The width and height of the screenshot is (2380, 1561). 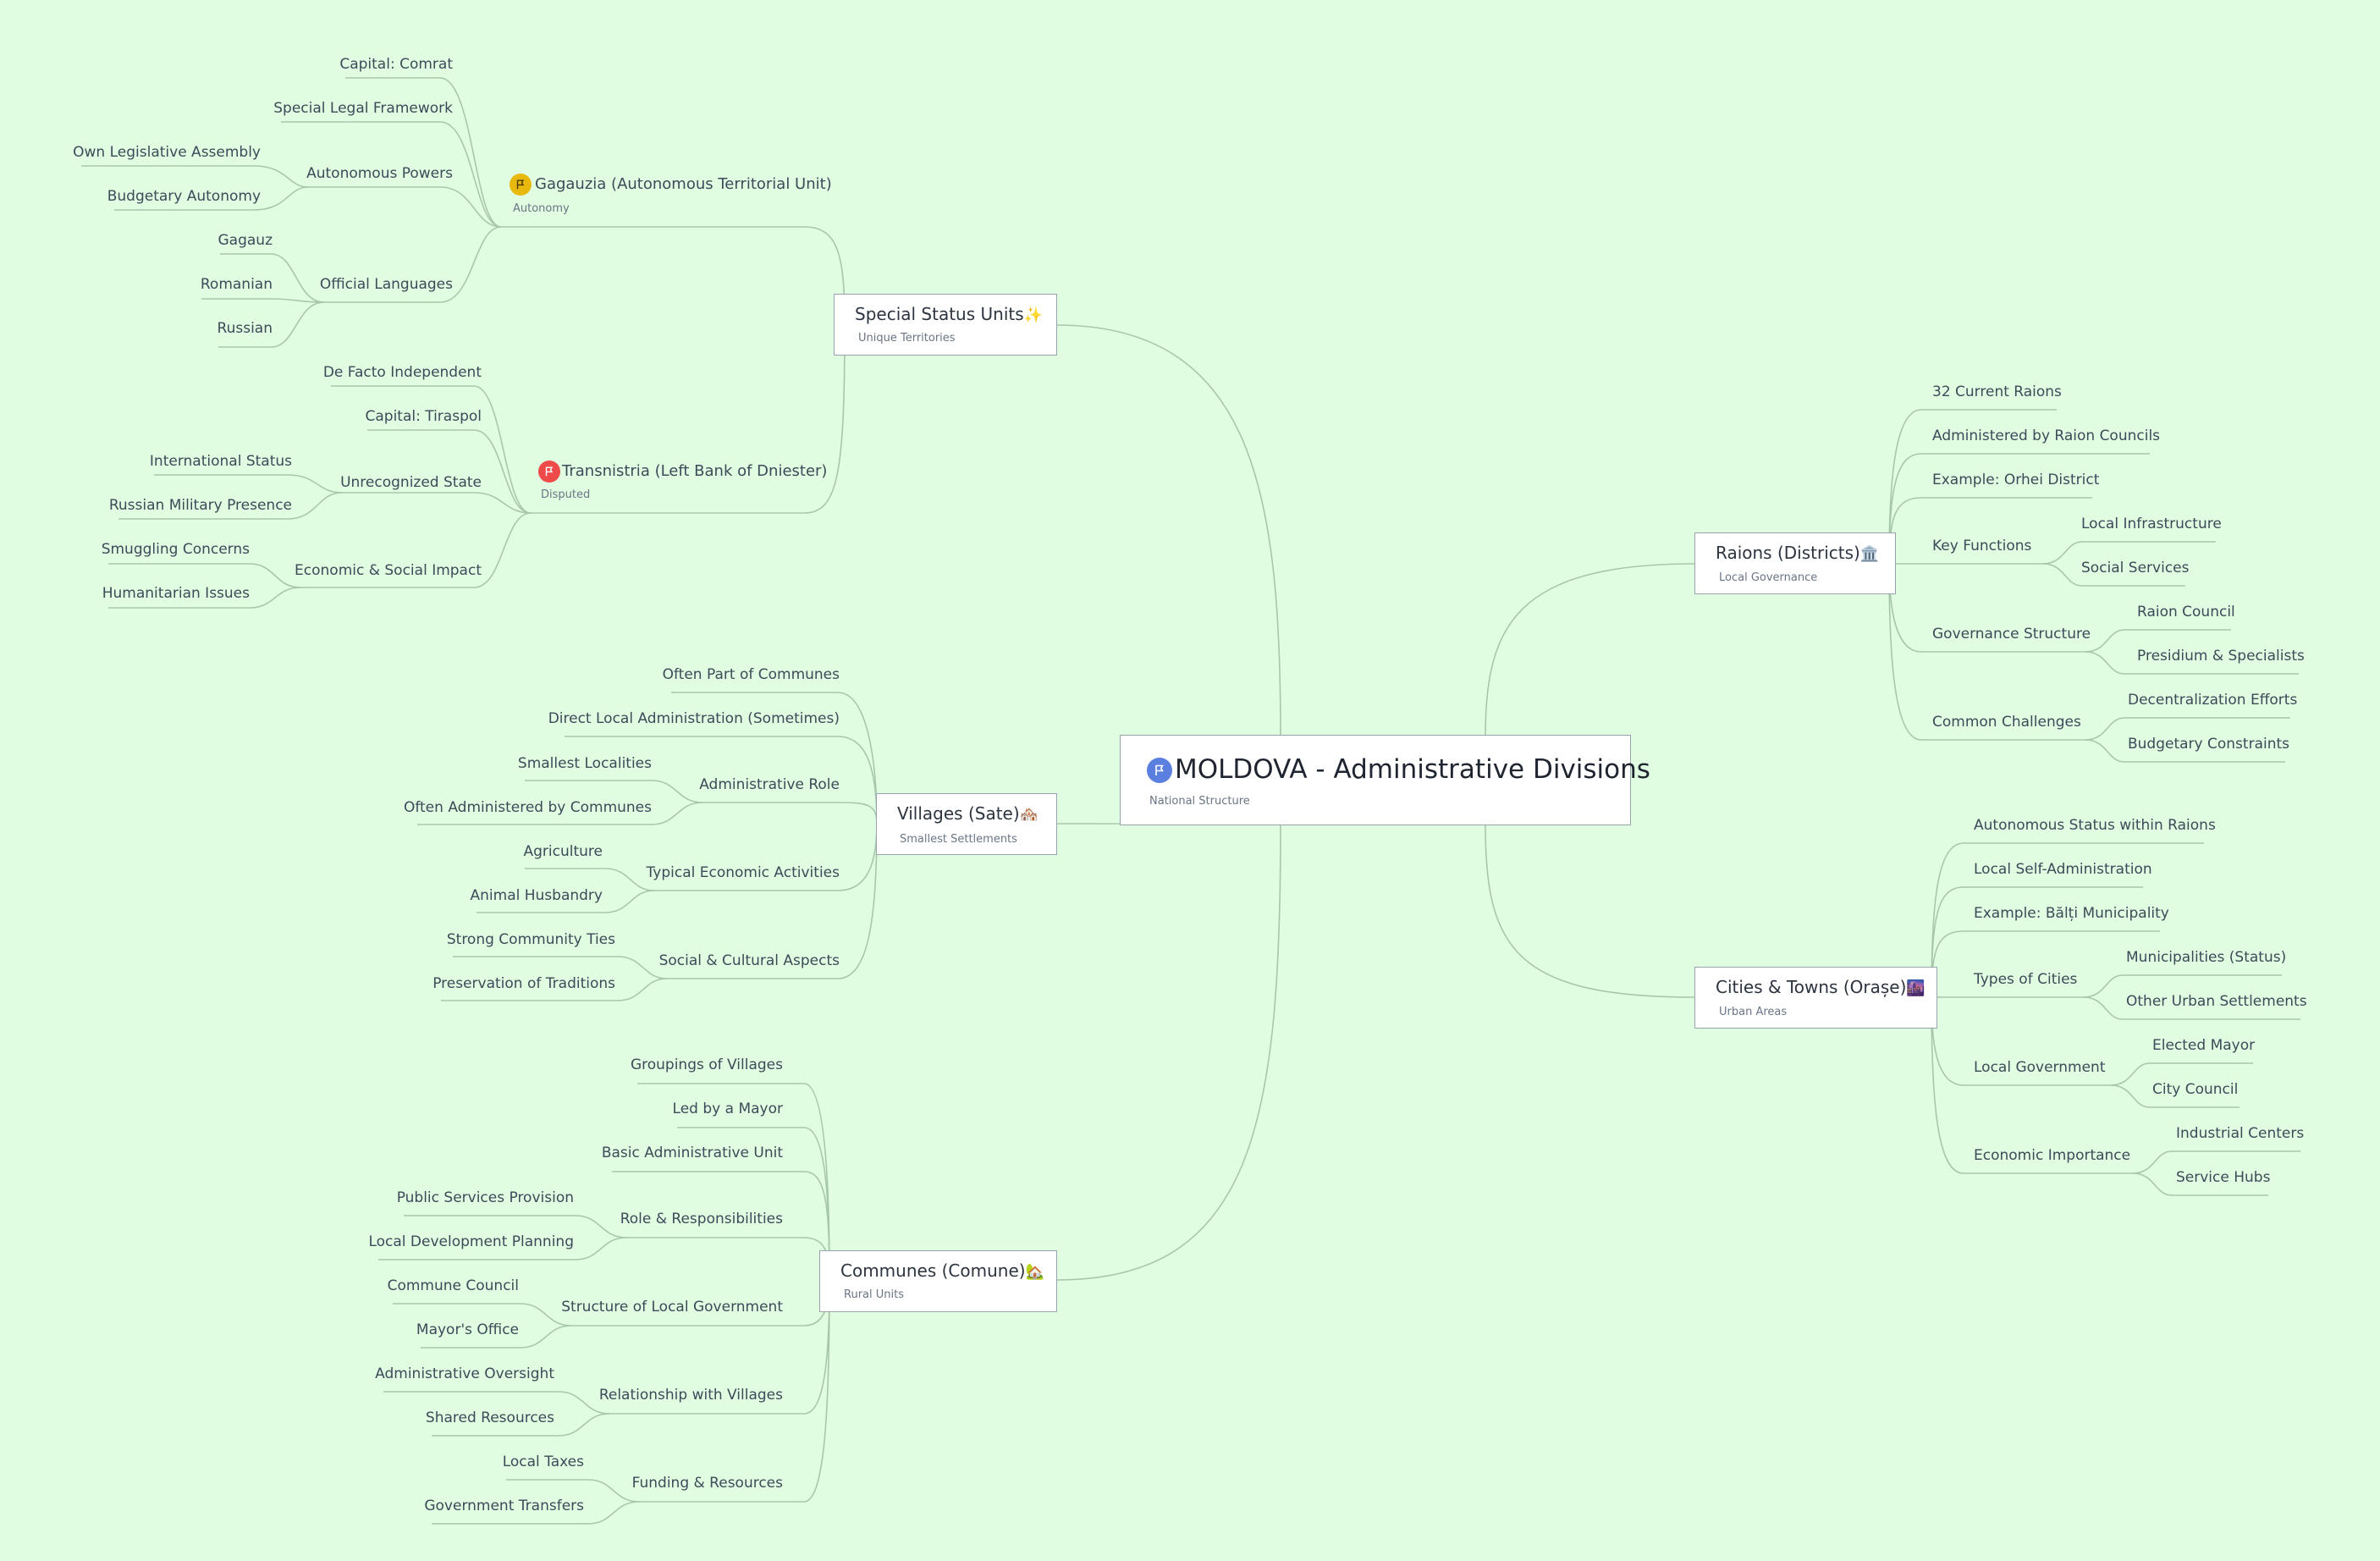 What do you see at coordinates (694, 718) in the screenshot?
I see `villages-direct: Direct Local Administration (Sometimes)` at bounding box center [694, 718].